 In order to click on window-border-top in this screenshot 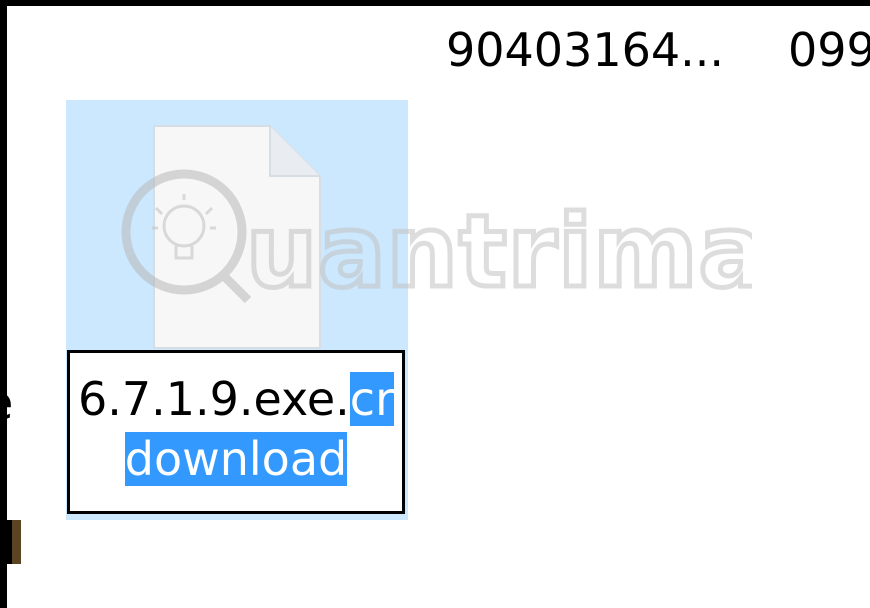, I will do `click(435, 3)`.